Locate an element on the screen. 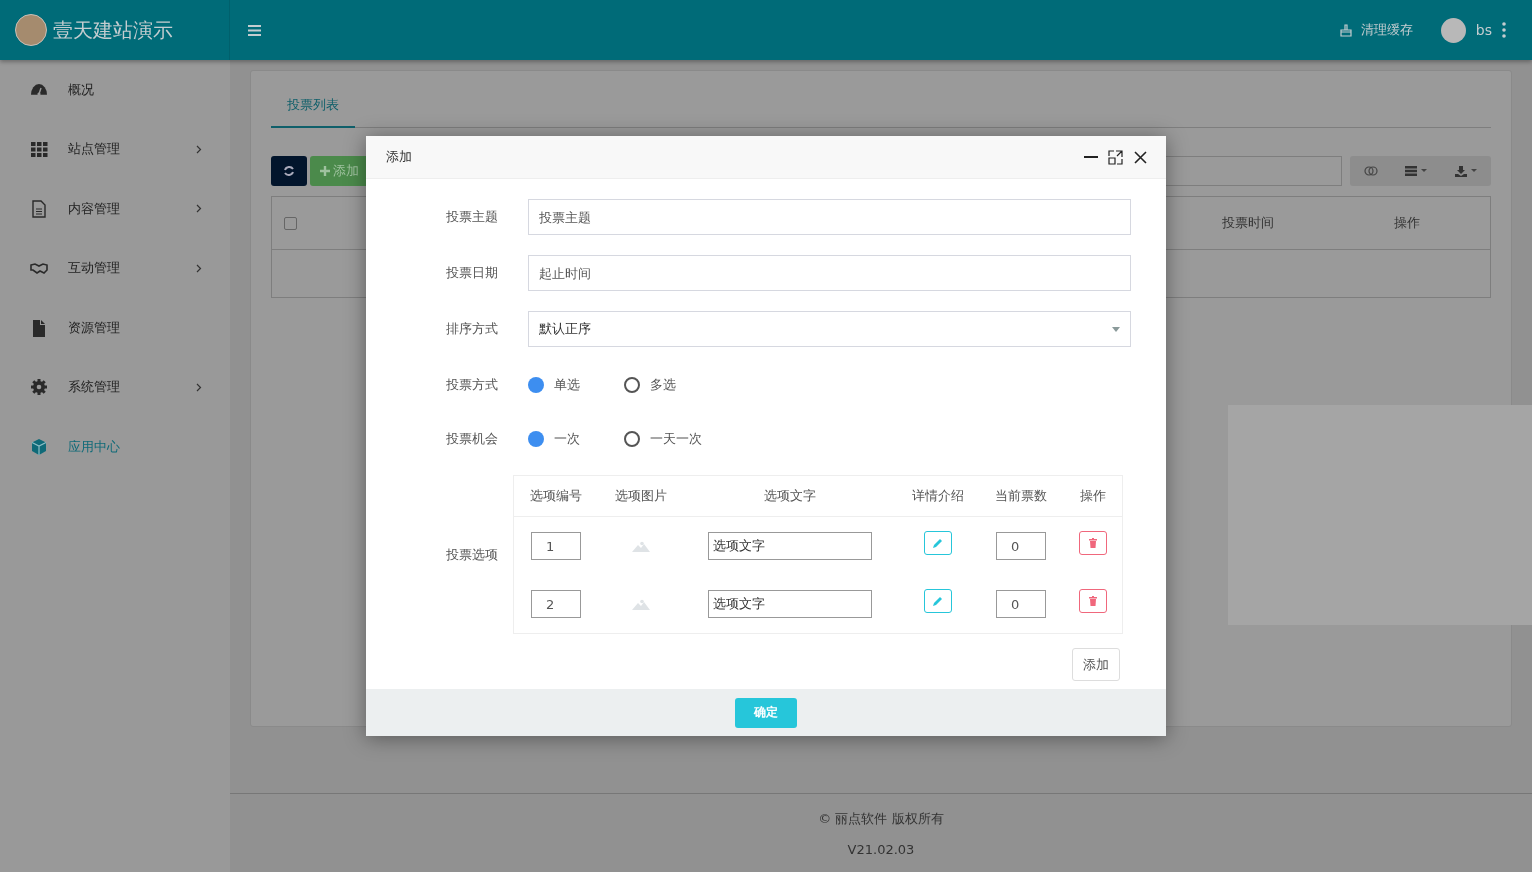 This screenshot has height=872, width=1532. number-field: 2 is located at coordinates (556, 604).